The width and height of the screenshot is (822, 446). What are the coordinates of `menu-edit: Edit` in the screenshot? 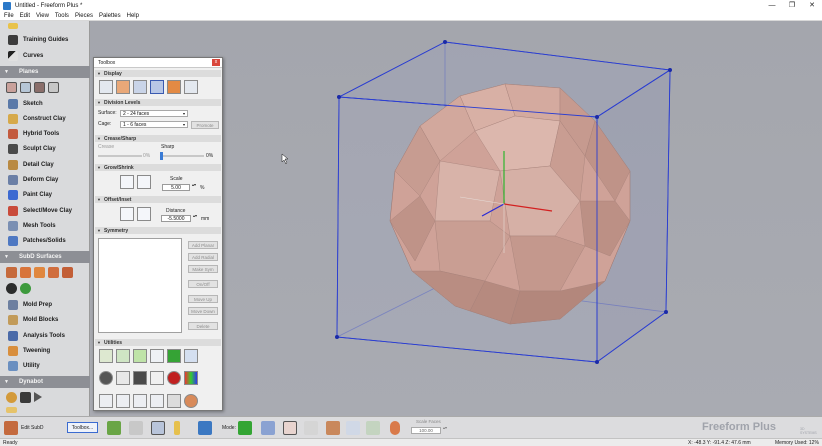 It's located at (25, 16).